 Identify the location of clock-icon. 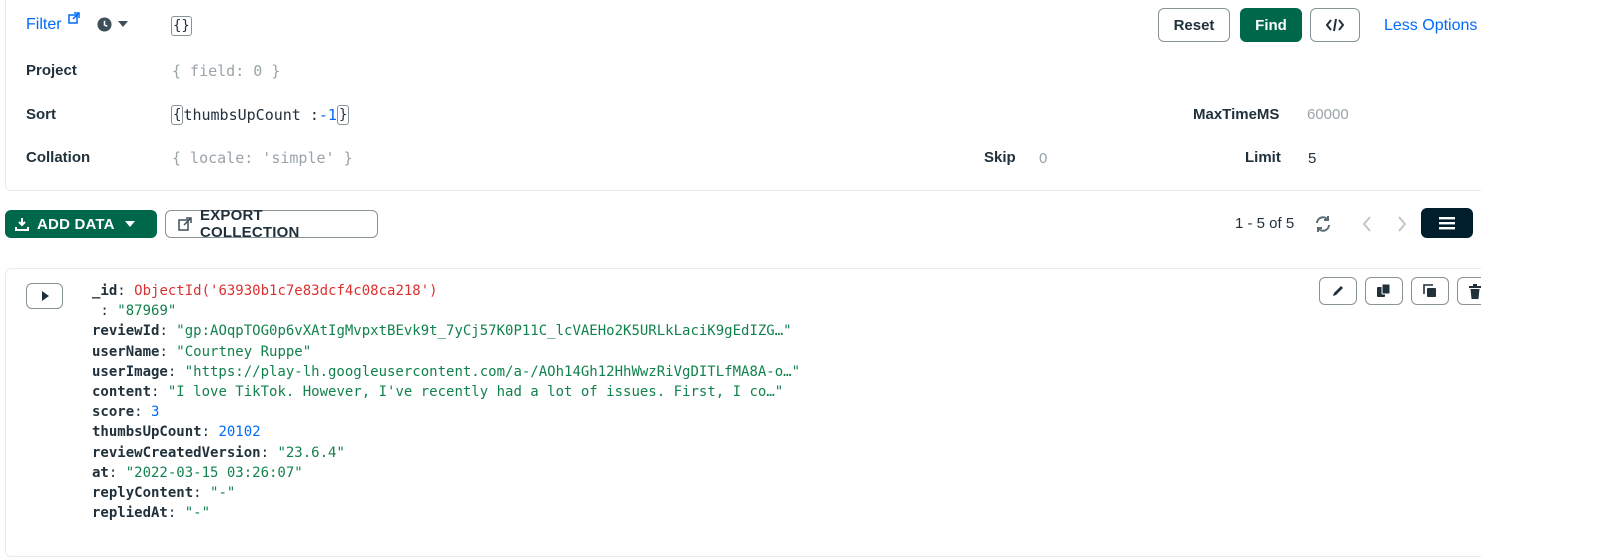
(104, 24).